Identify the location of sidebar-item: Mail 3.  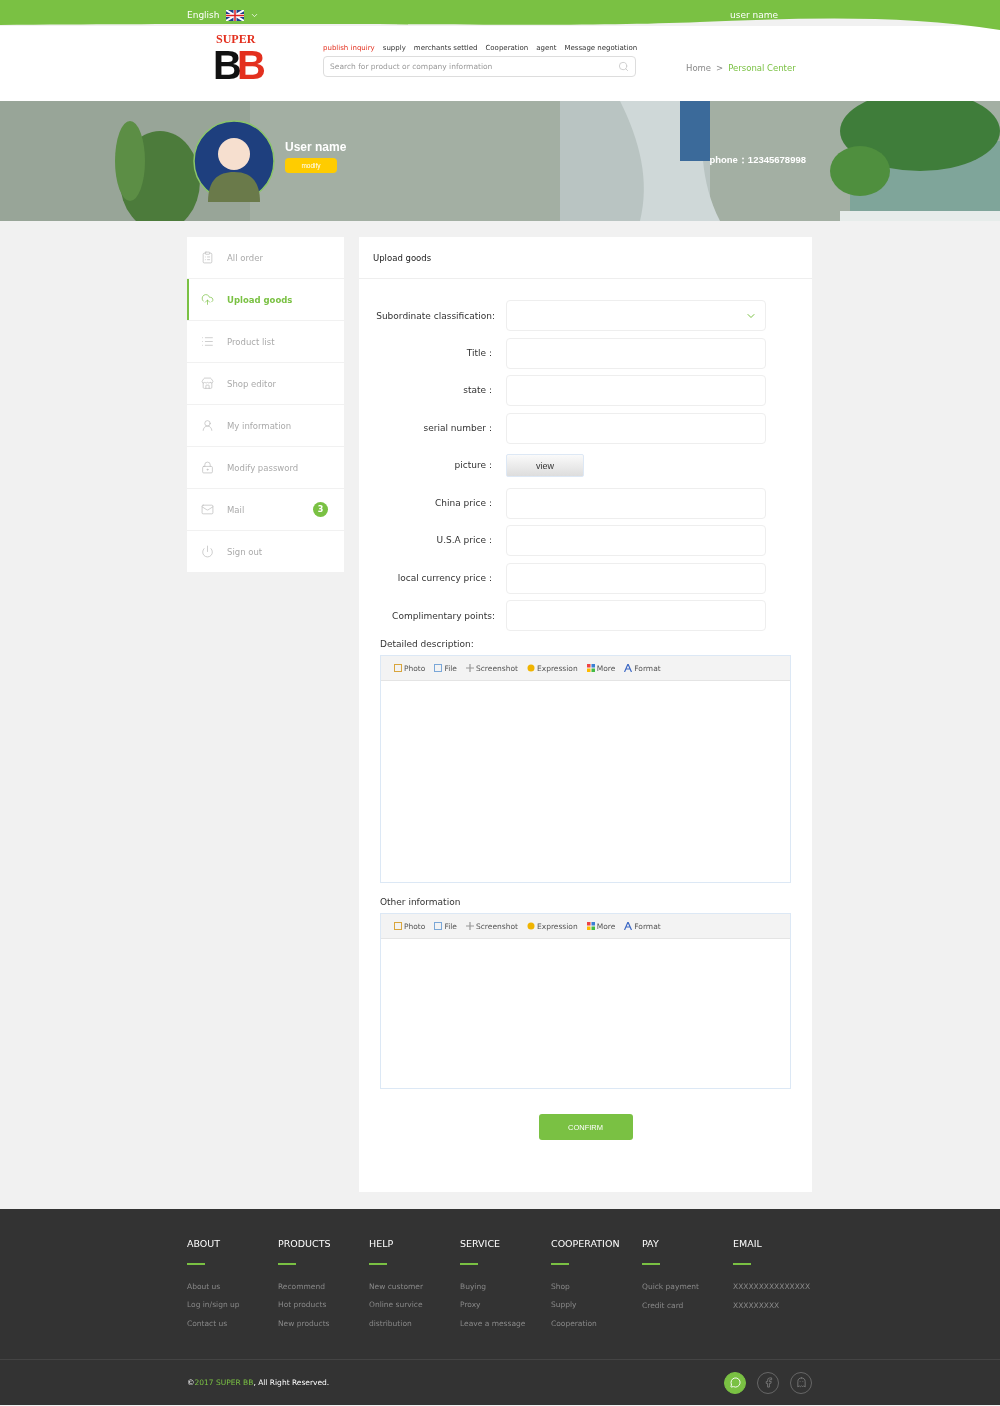
(265, 509).